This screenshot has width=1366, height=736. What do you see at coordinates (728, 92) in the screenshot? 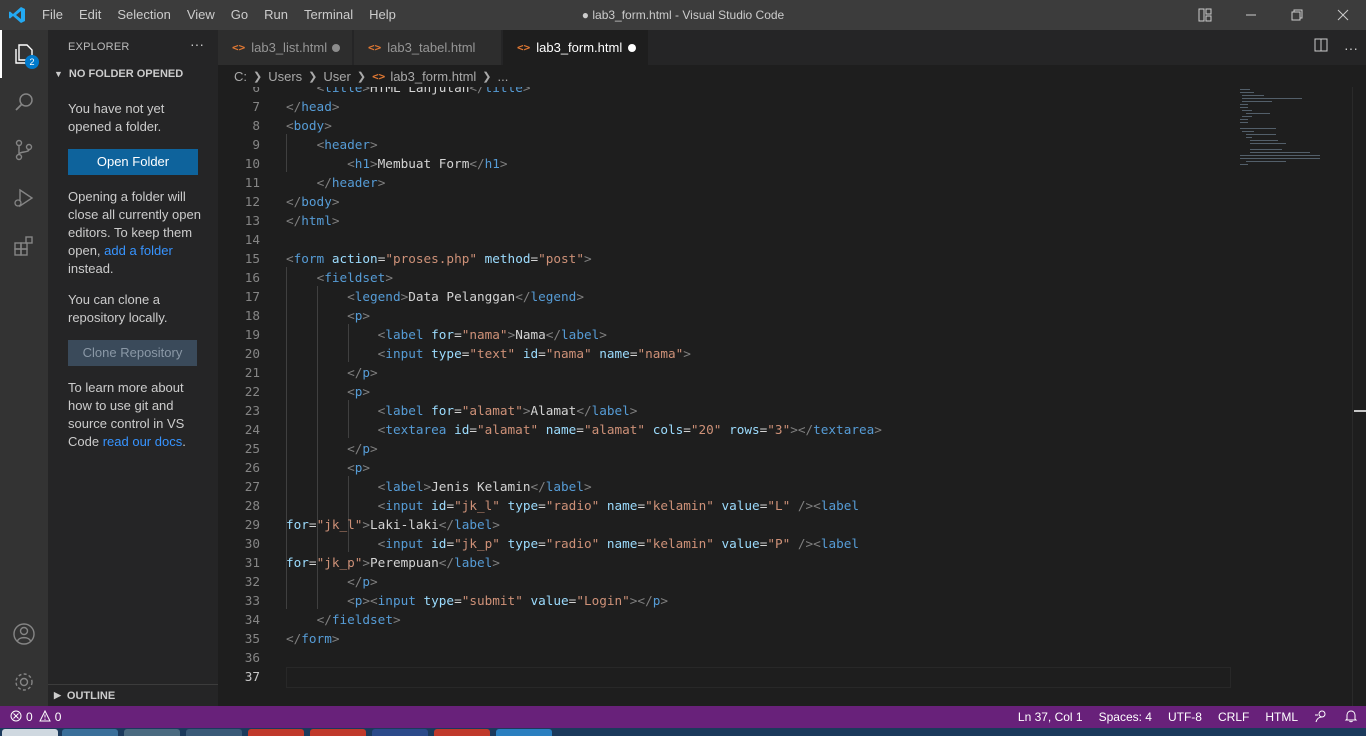
I see `code-line: 6 <title>HTML Lanjutan</title>` at bounding box center [728, 92].